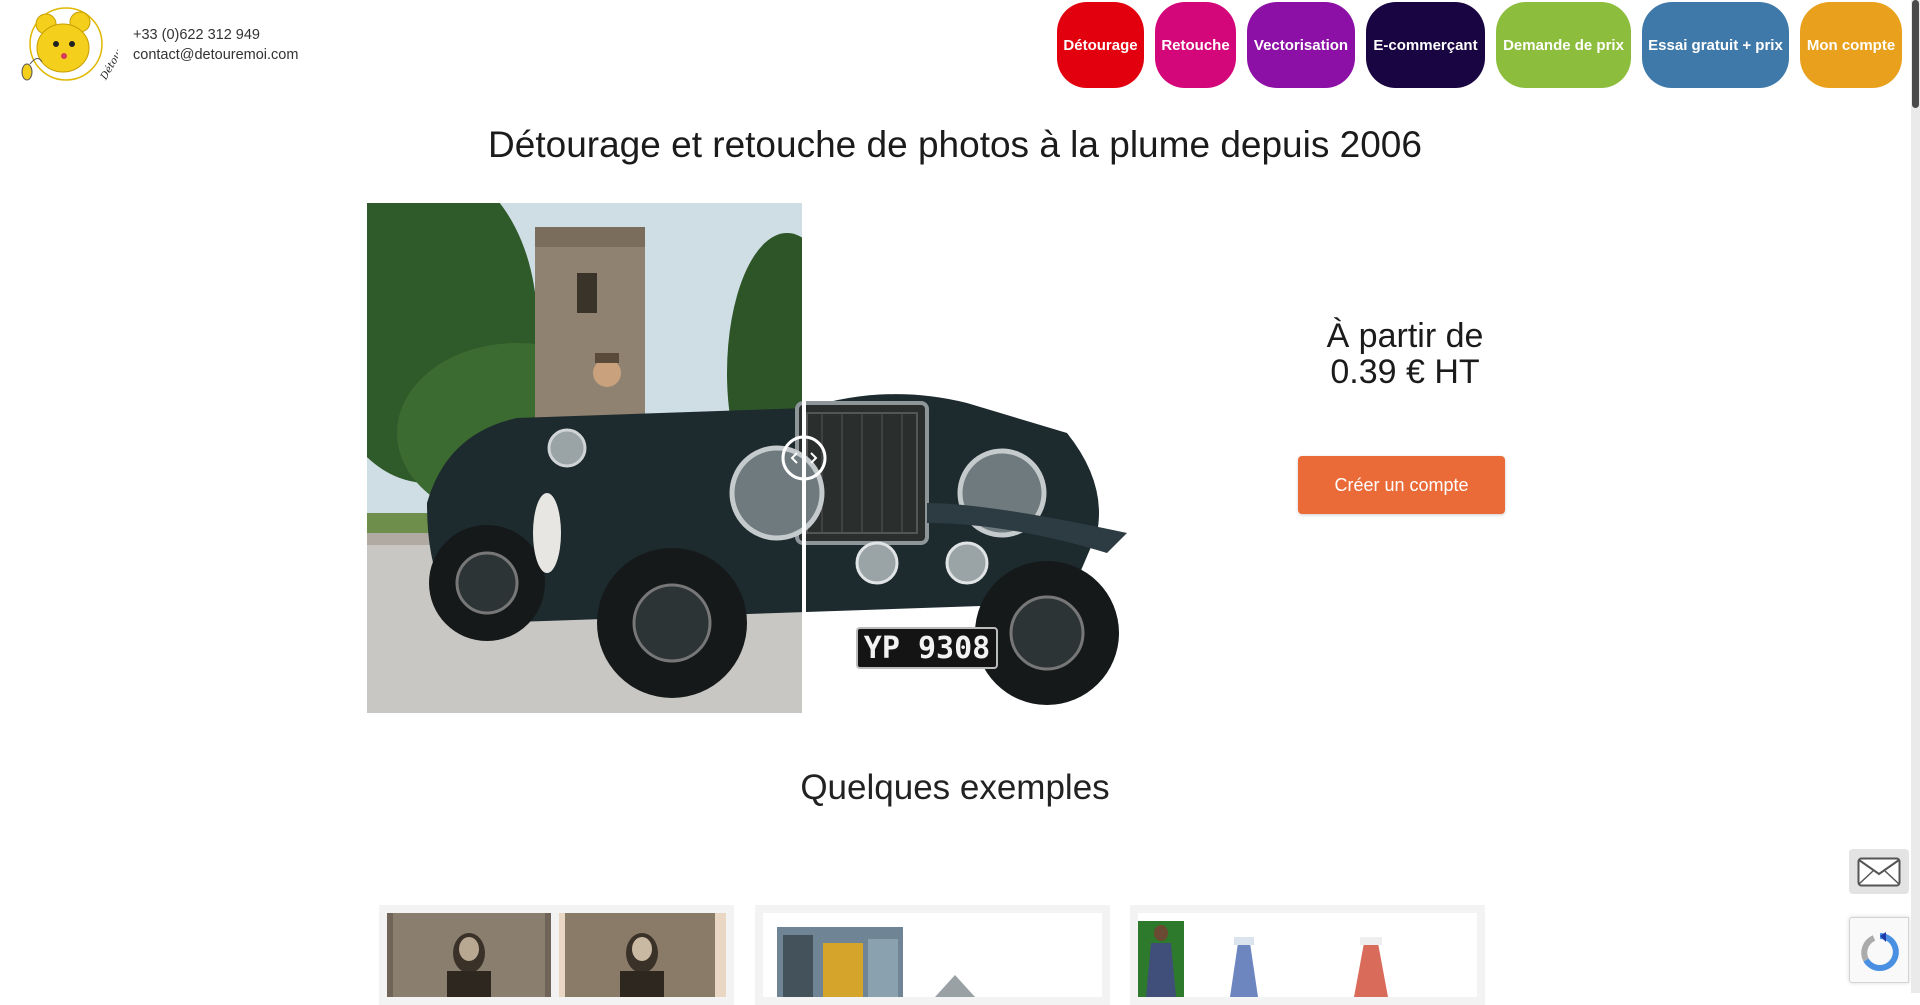 This screenshot has width=1920, height=1005. I want to click on svg-text: YP 9308, so click(927, 648).